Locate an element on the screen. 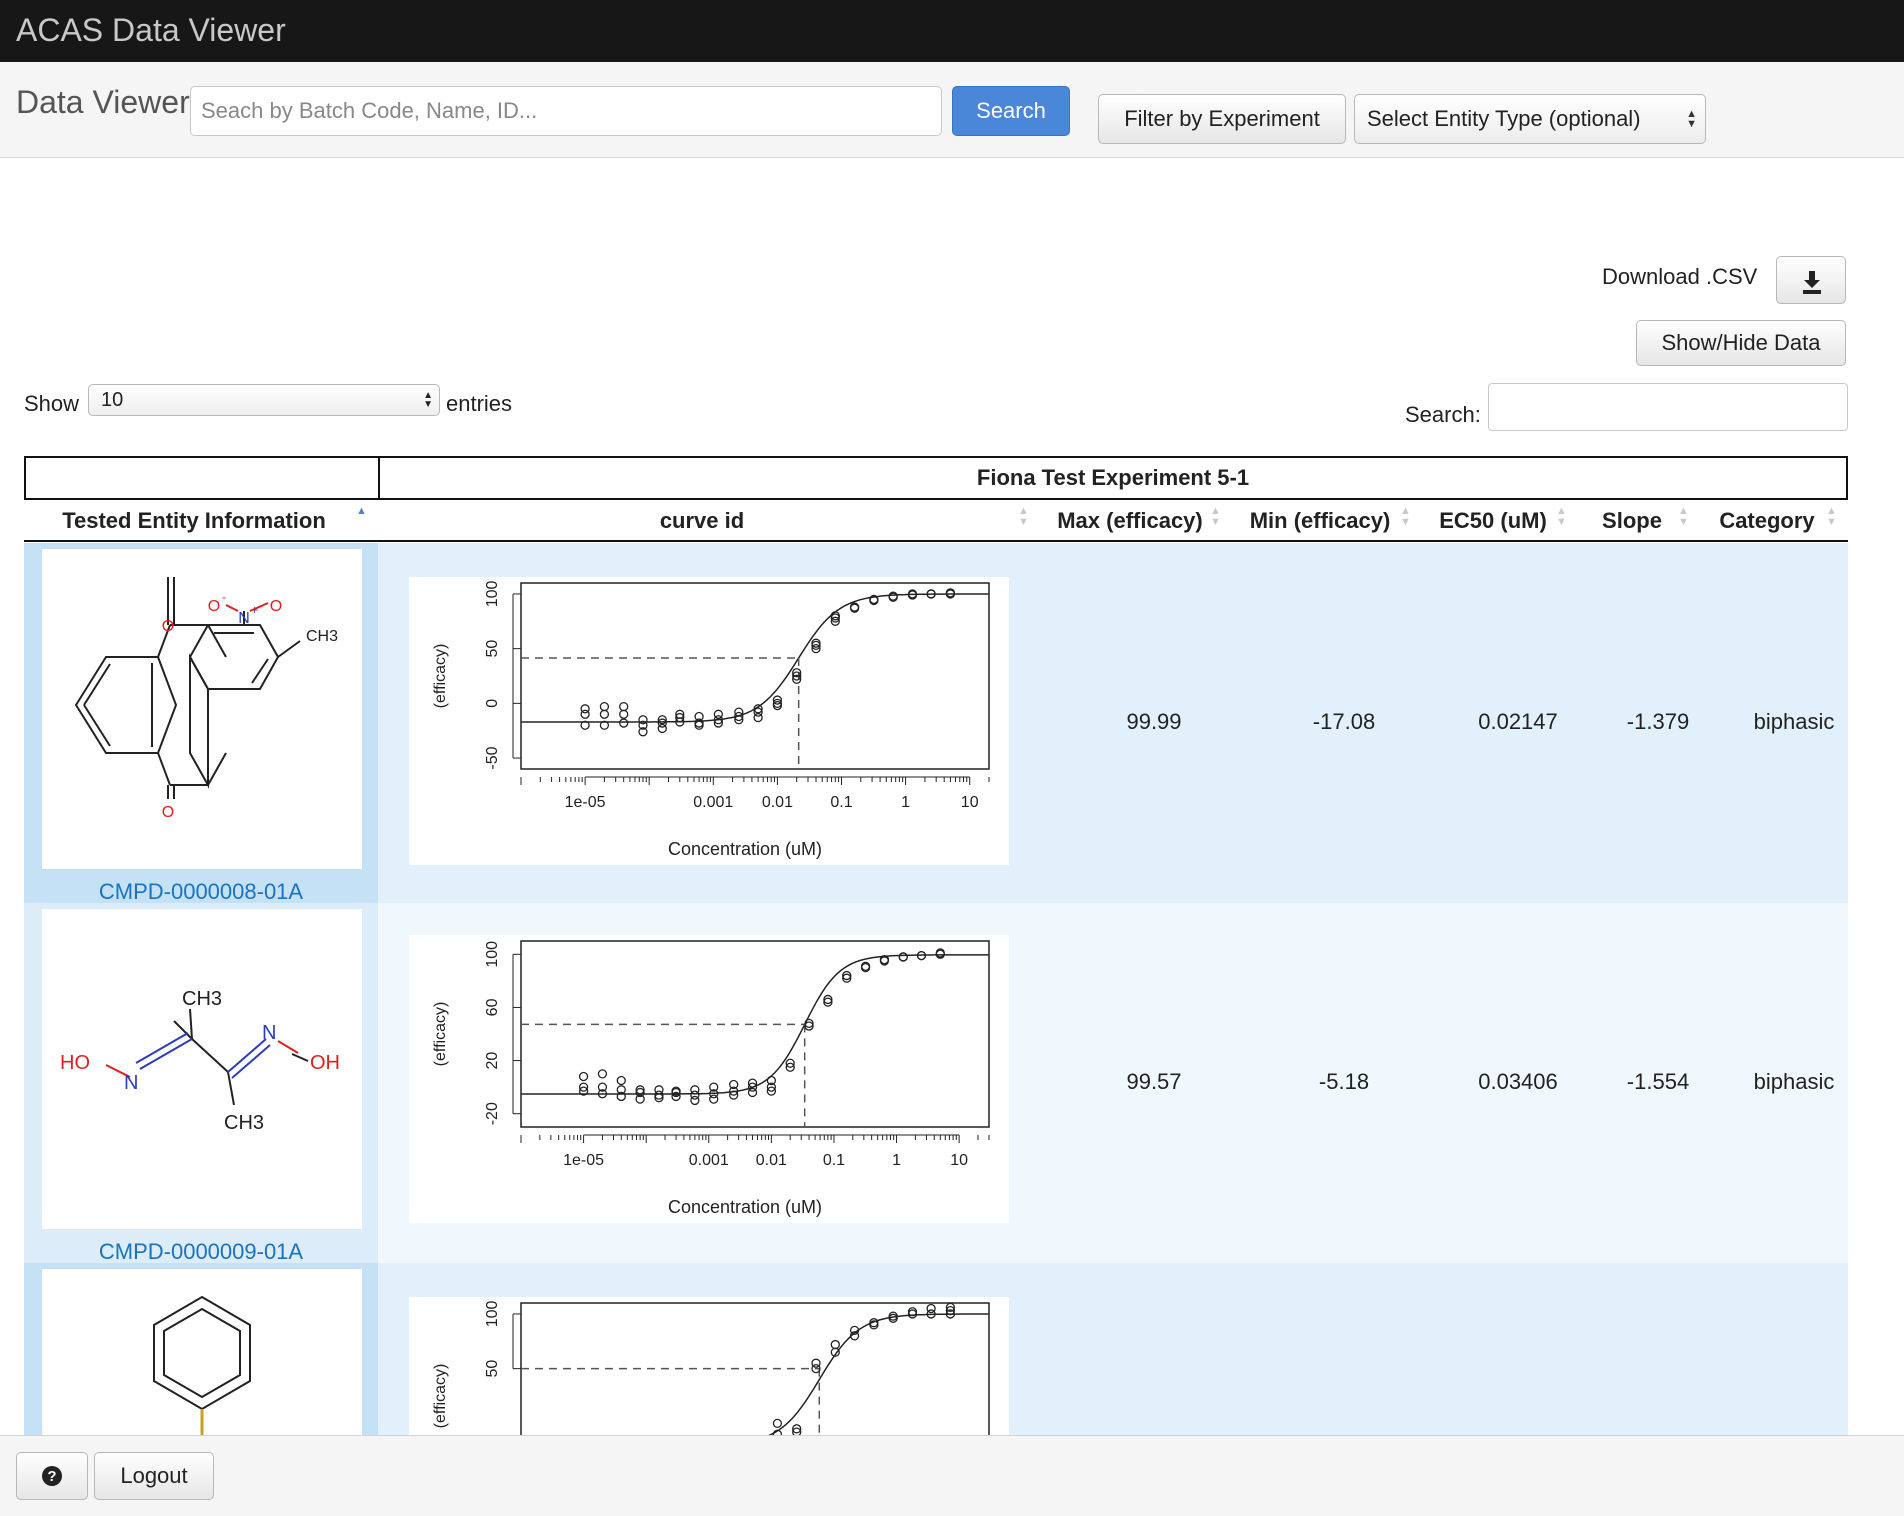 The height and width of the screenshot is (1516, 1904). min-efficacy-cell: -5.18 is located at coordinates (1344, 1081).